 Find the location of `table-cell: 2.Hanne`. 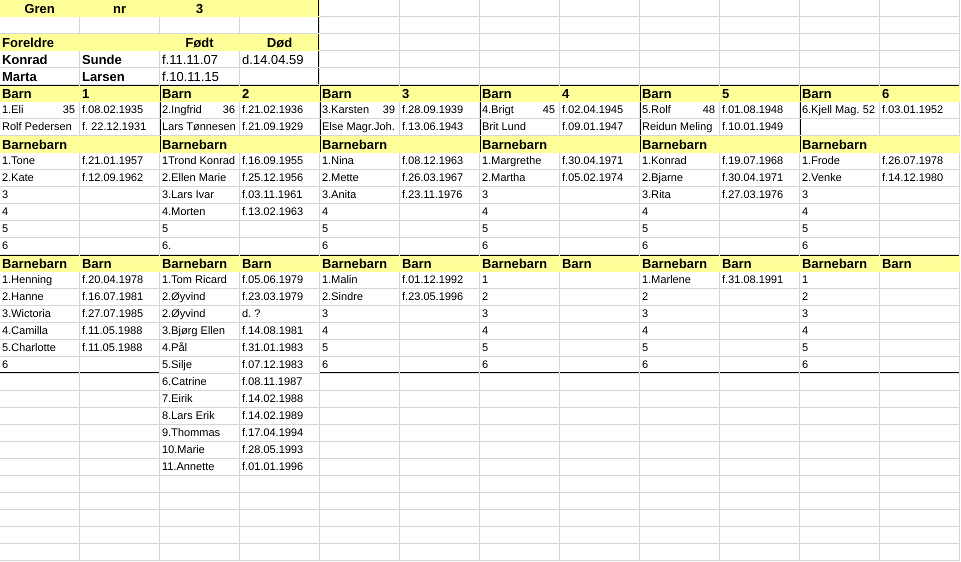

table-cell: 2.Hanne is located at coordinates (40, 297).